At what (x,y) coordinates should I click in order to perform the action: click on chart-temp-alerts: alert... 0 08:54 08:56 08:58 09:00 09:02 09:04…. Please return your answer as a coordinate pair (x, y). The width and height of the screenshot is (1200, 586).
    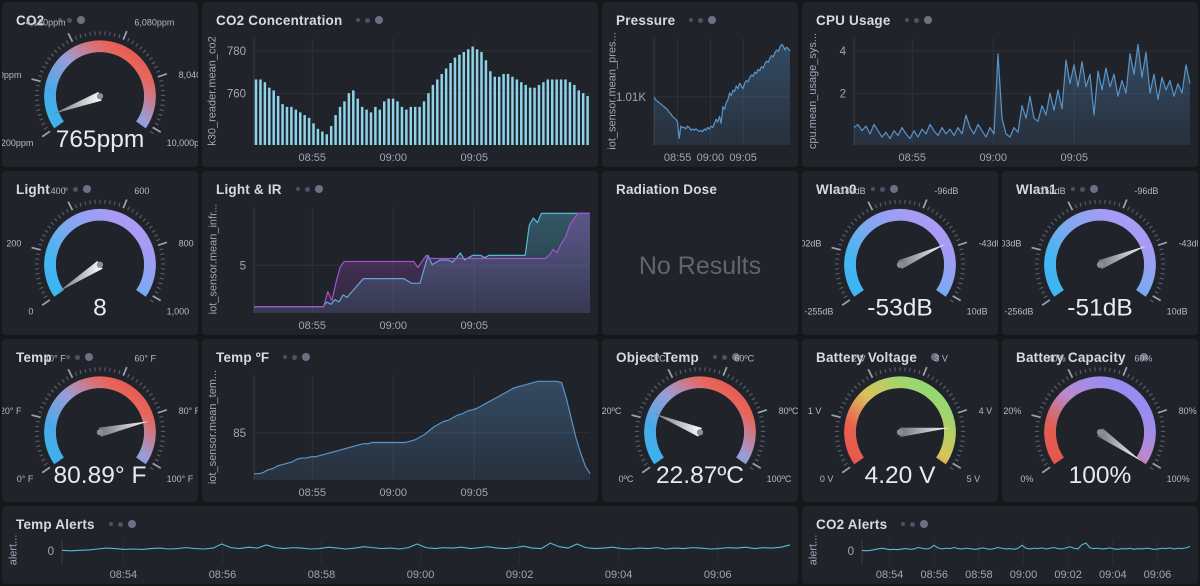
    Looking at the image, I should click on (400, 558).